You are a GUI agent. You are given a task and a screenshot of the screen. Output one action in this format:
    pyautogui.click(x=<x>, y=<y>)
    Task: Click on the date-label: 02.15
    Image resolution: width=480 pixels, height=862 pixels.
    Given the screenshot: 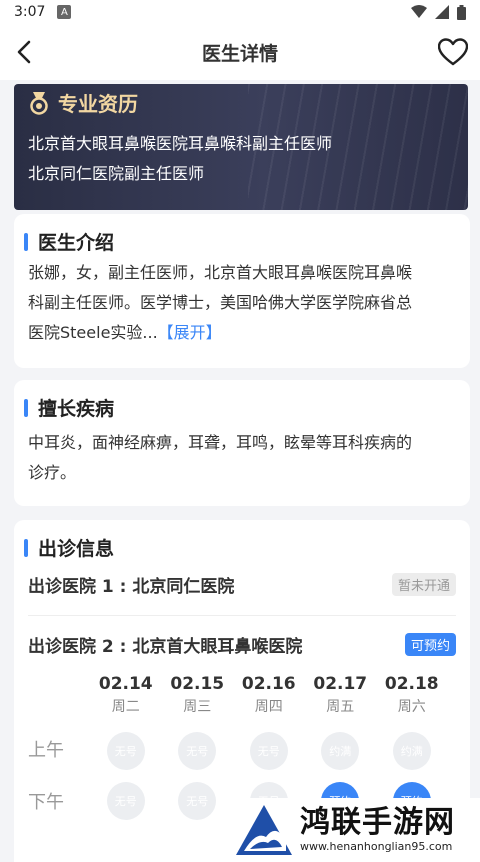 What is the action you would take?
    pyautogui.click(x=197, y=684)
    